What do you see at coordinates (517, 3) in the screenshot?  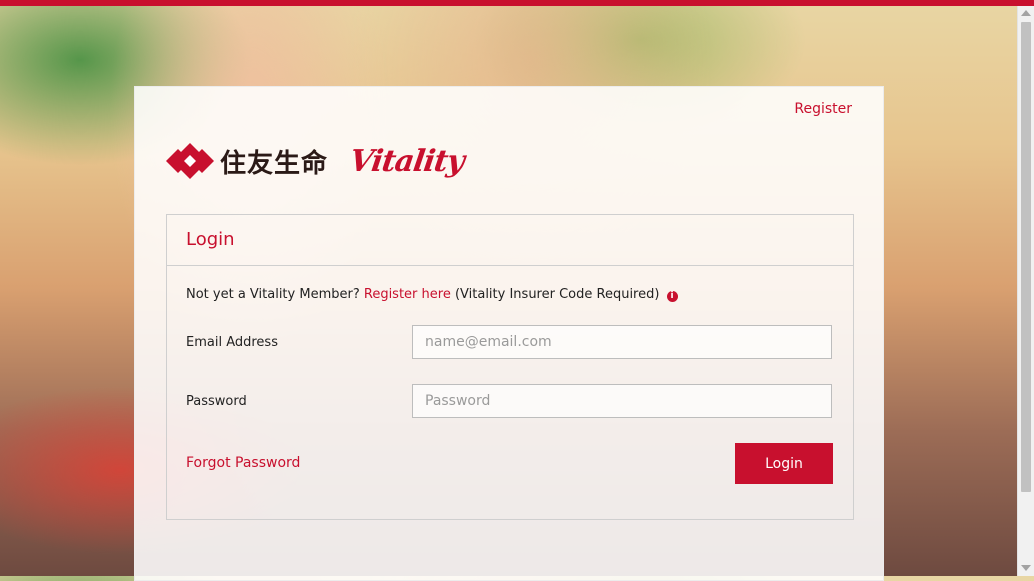 I see `top-accent-bar` at bounding box center [517, 3].